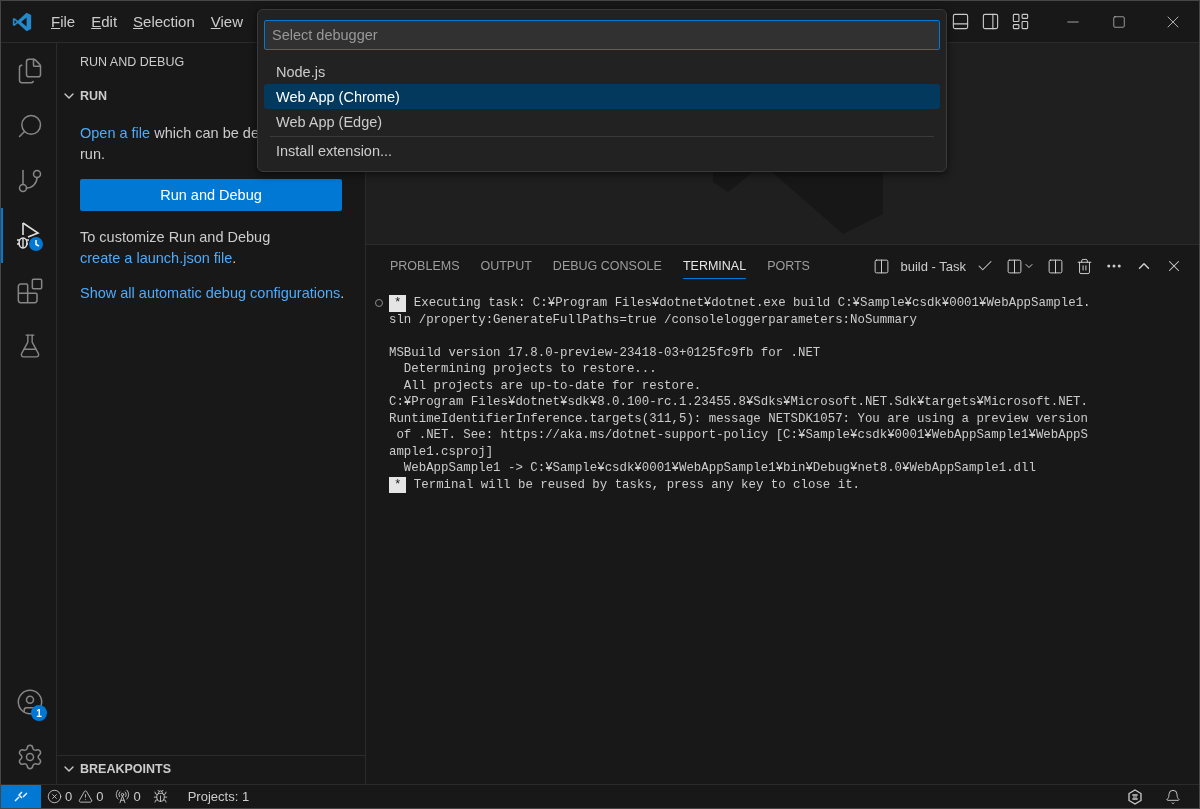 This screenshot has width=1200, height=809. Describe the element at coordinates (132, 62) in the screenshot. I see `sidebar-title: RUN AND DEBUG` at that location.